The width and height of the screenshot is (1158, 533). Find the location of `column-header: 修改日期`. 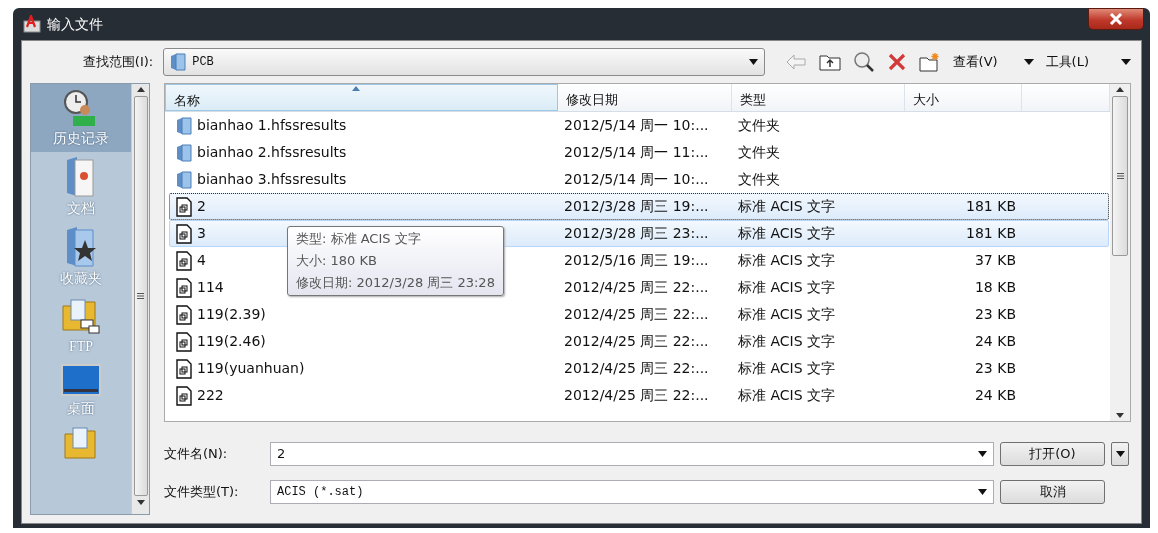

column-header: 修改日期 is located at coordinates (645, 97).